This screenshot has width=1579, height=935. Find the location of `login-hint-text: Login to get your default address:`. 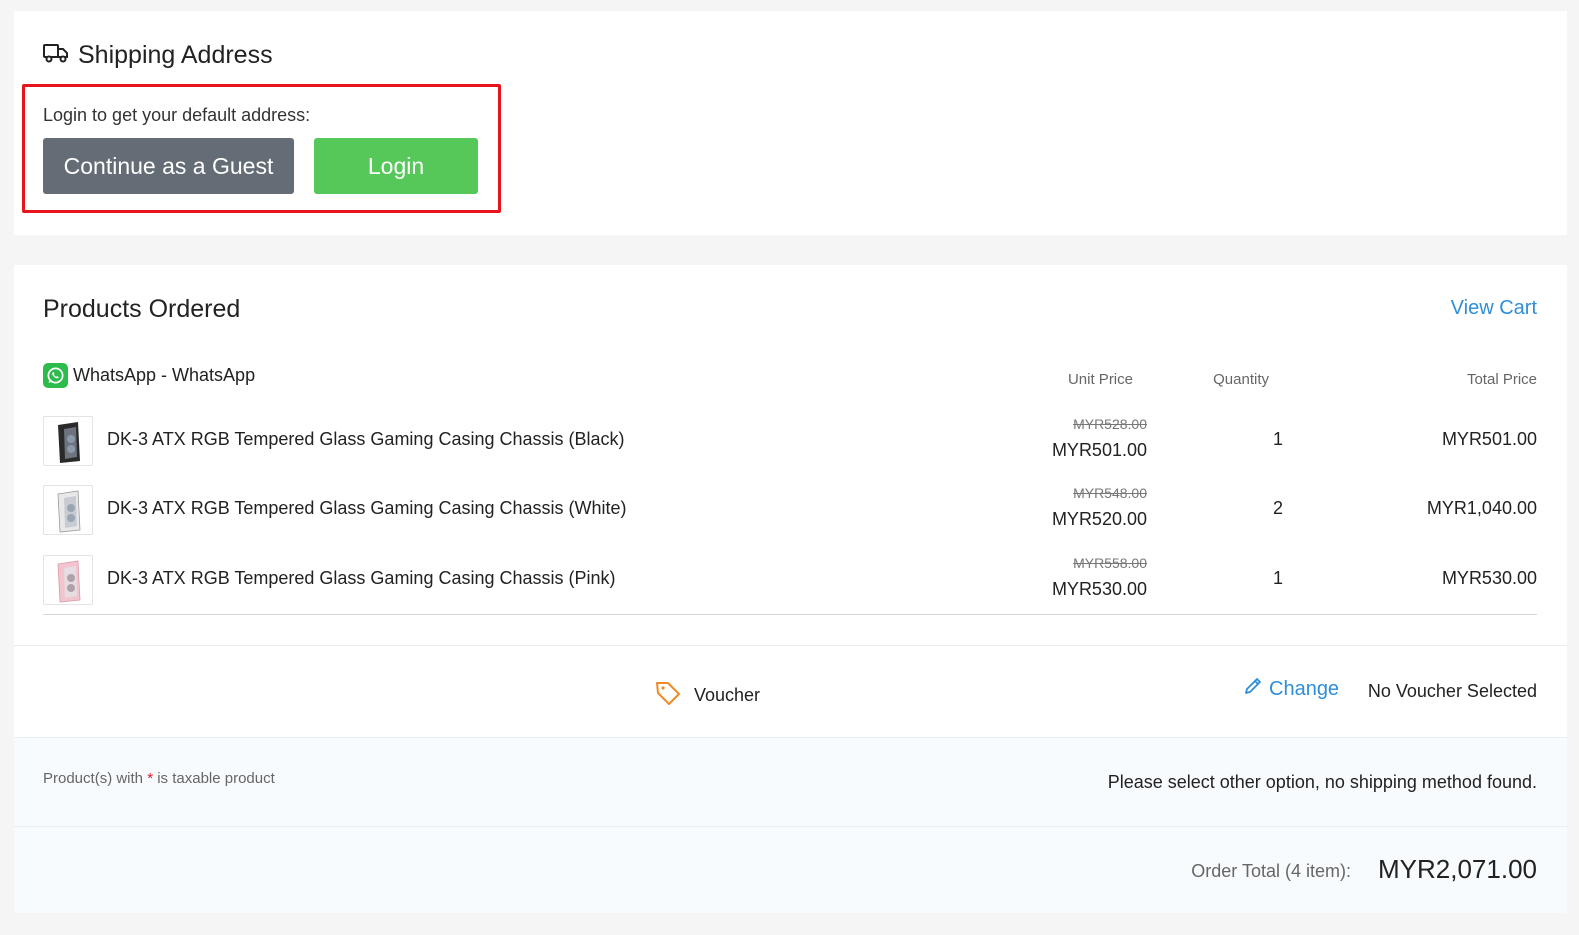

login-hint-text: Login to get your default address: is located at coordinates (177, 115).